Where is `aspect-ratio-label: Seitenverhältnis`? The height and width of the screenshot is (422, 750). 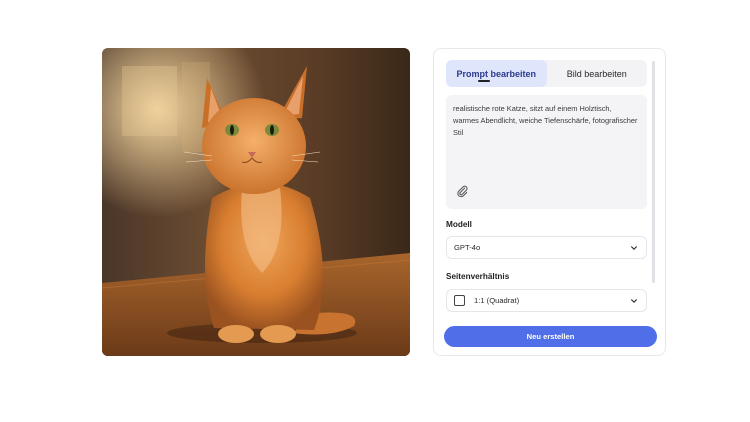 aspect-ratio-label: Seitenverhältnis is located at coordinates (478, 276).